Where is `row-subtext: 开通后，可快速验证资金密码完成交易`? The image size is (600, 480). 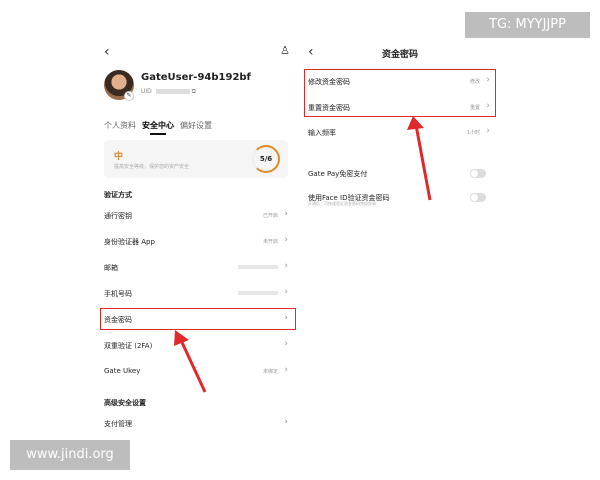
row-subtext: 开通后，可快速验证资金密码完成交易 is located at coordinates (342, 203).